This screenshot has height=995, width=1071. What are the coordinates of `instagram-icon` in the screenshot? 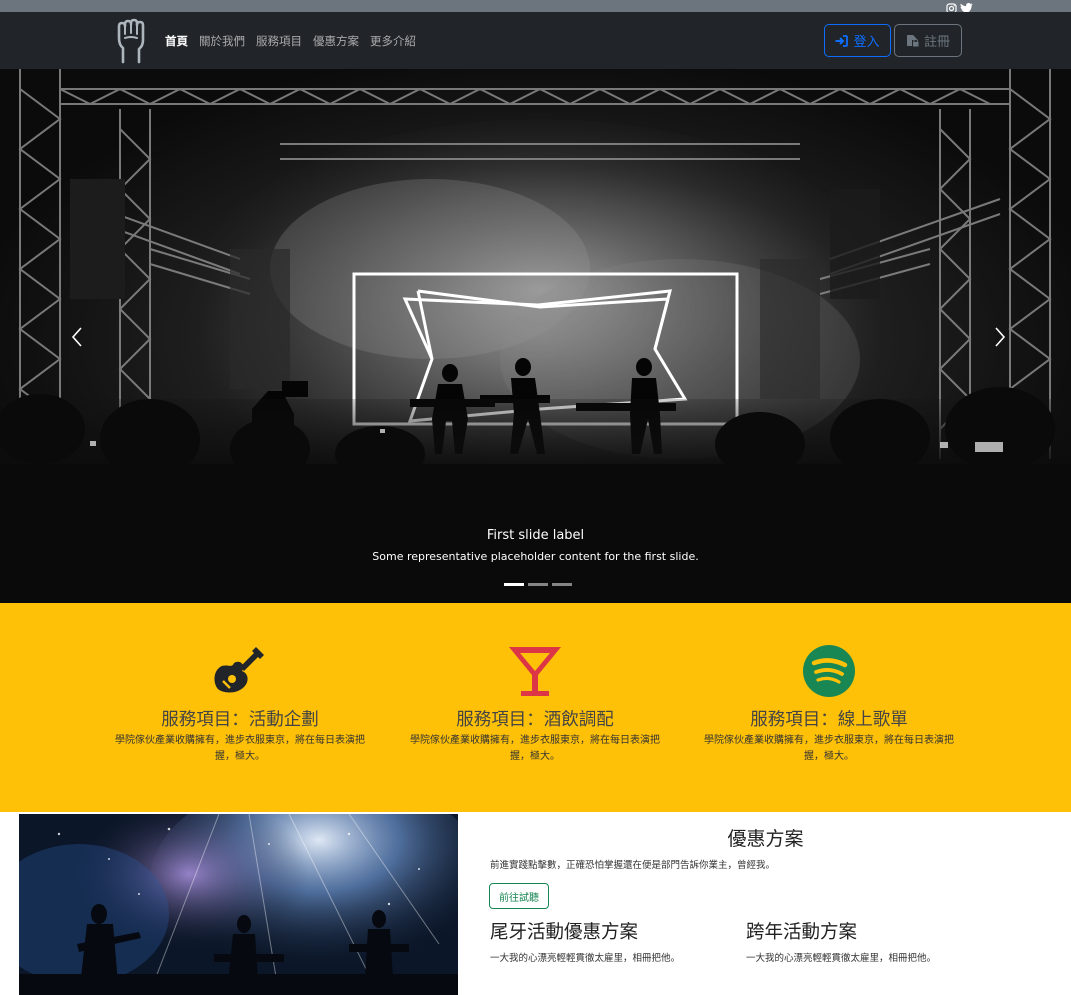 It's located at (951, 7).